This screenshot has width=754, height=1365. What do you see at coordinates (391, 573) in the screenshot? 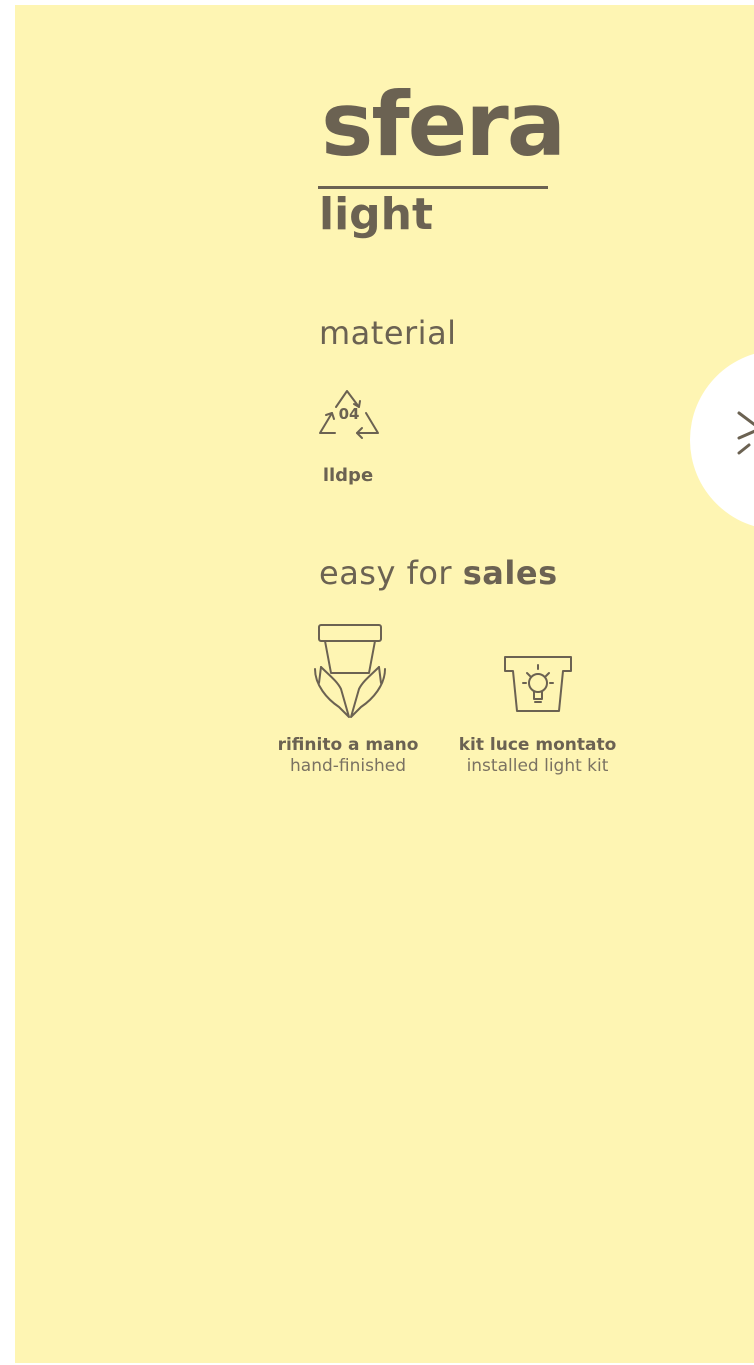
I see `sales-heading-light: easy for` at bounding box center [391, 573].